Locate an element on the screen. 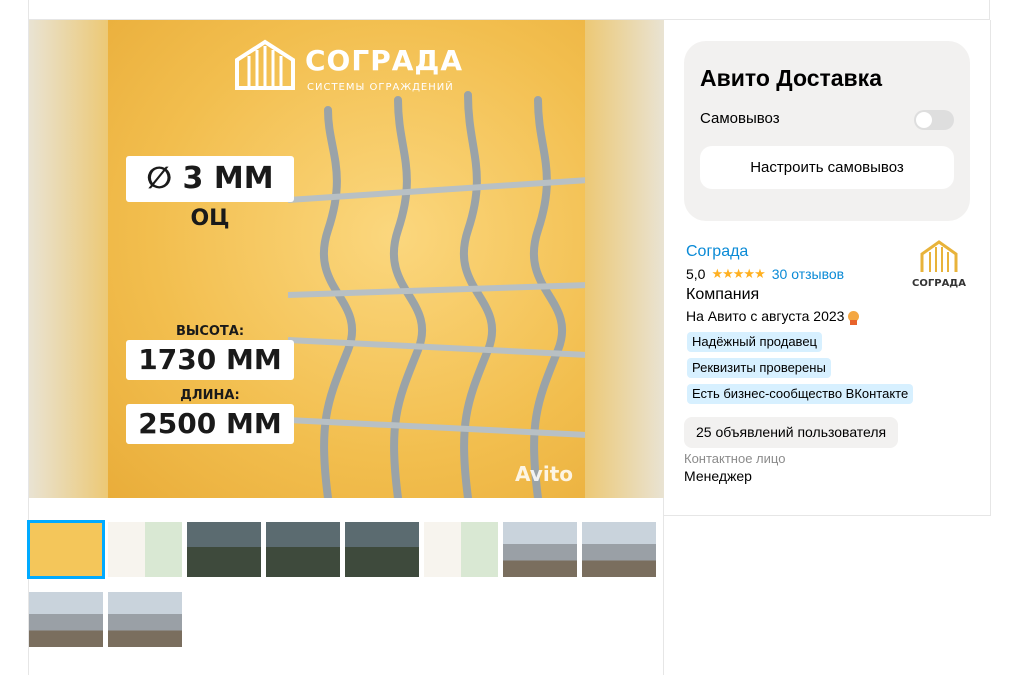  pickup-label: Самовывоз is located at coordinates (740, 118).